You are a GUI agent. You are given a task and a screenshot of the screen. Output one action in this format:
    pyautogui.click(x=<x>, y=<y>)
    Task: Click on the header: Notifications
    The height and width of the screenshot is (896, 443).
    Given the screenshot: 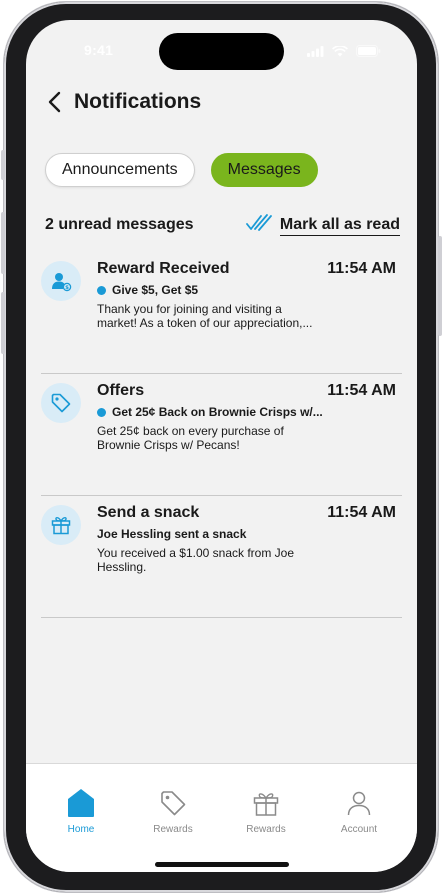 What is the action you would take?
    pyautogui.click(x=221, y=104)
    